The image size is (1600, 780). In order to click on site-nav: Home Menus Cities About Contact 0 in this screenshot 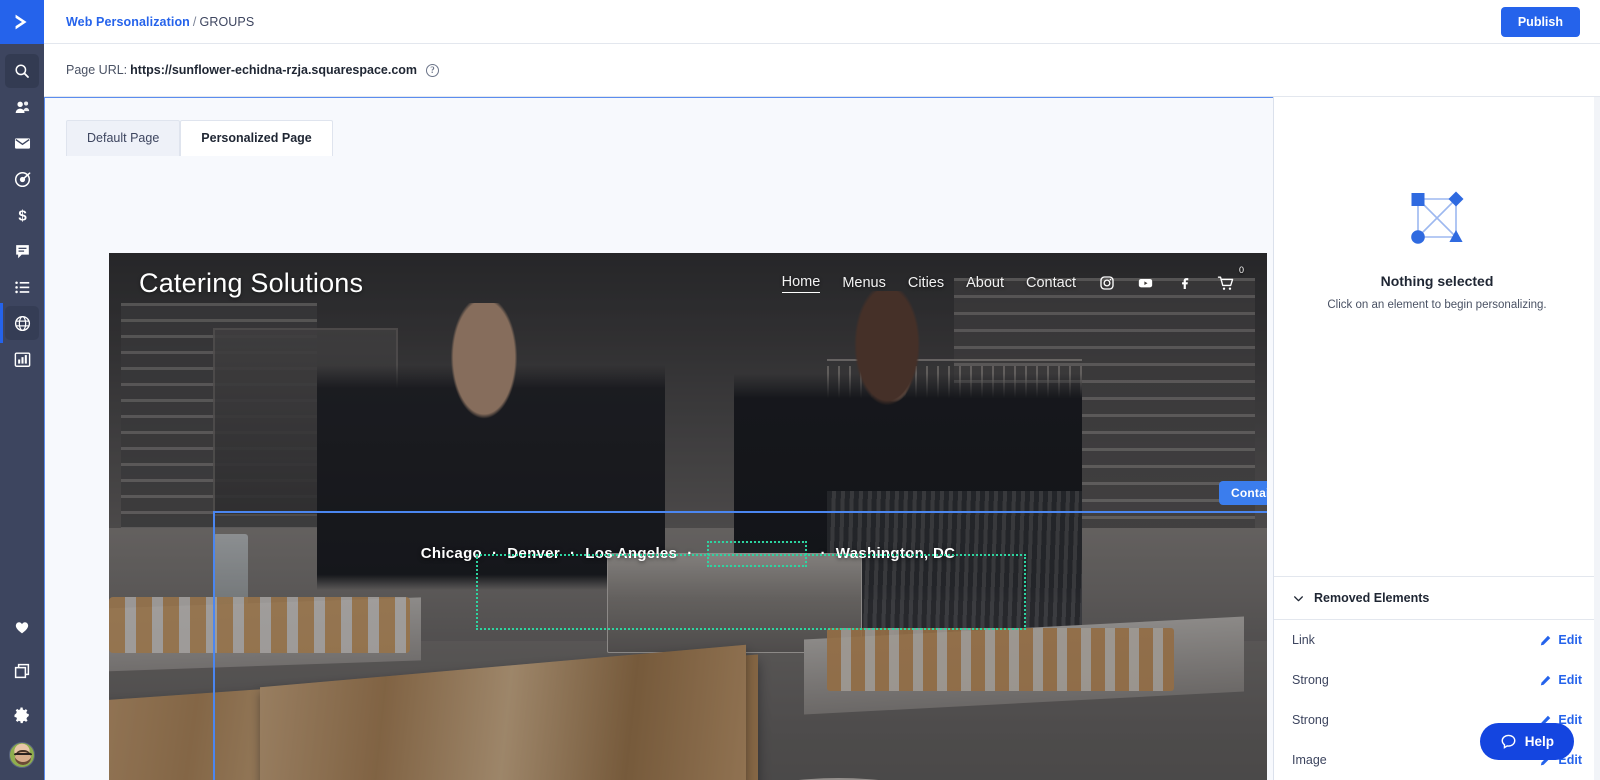, I will do `click(1012, 279)`.